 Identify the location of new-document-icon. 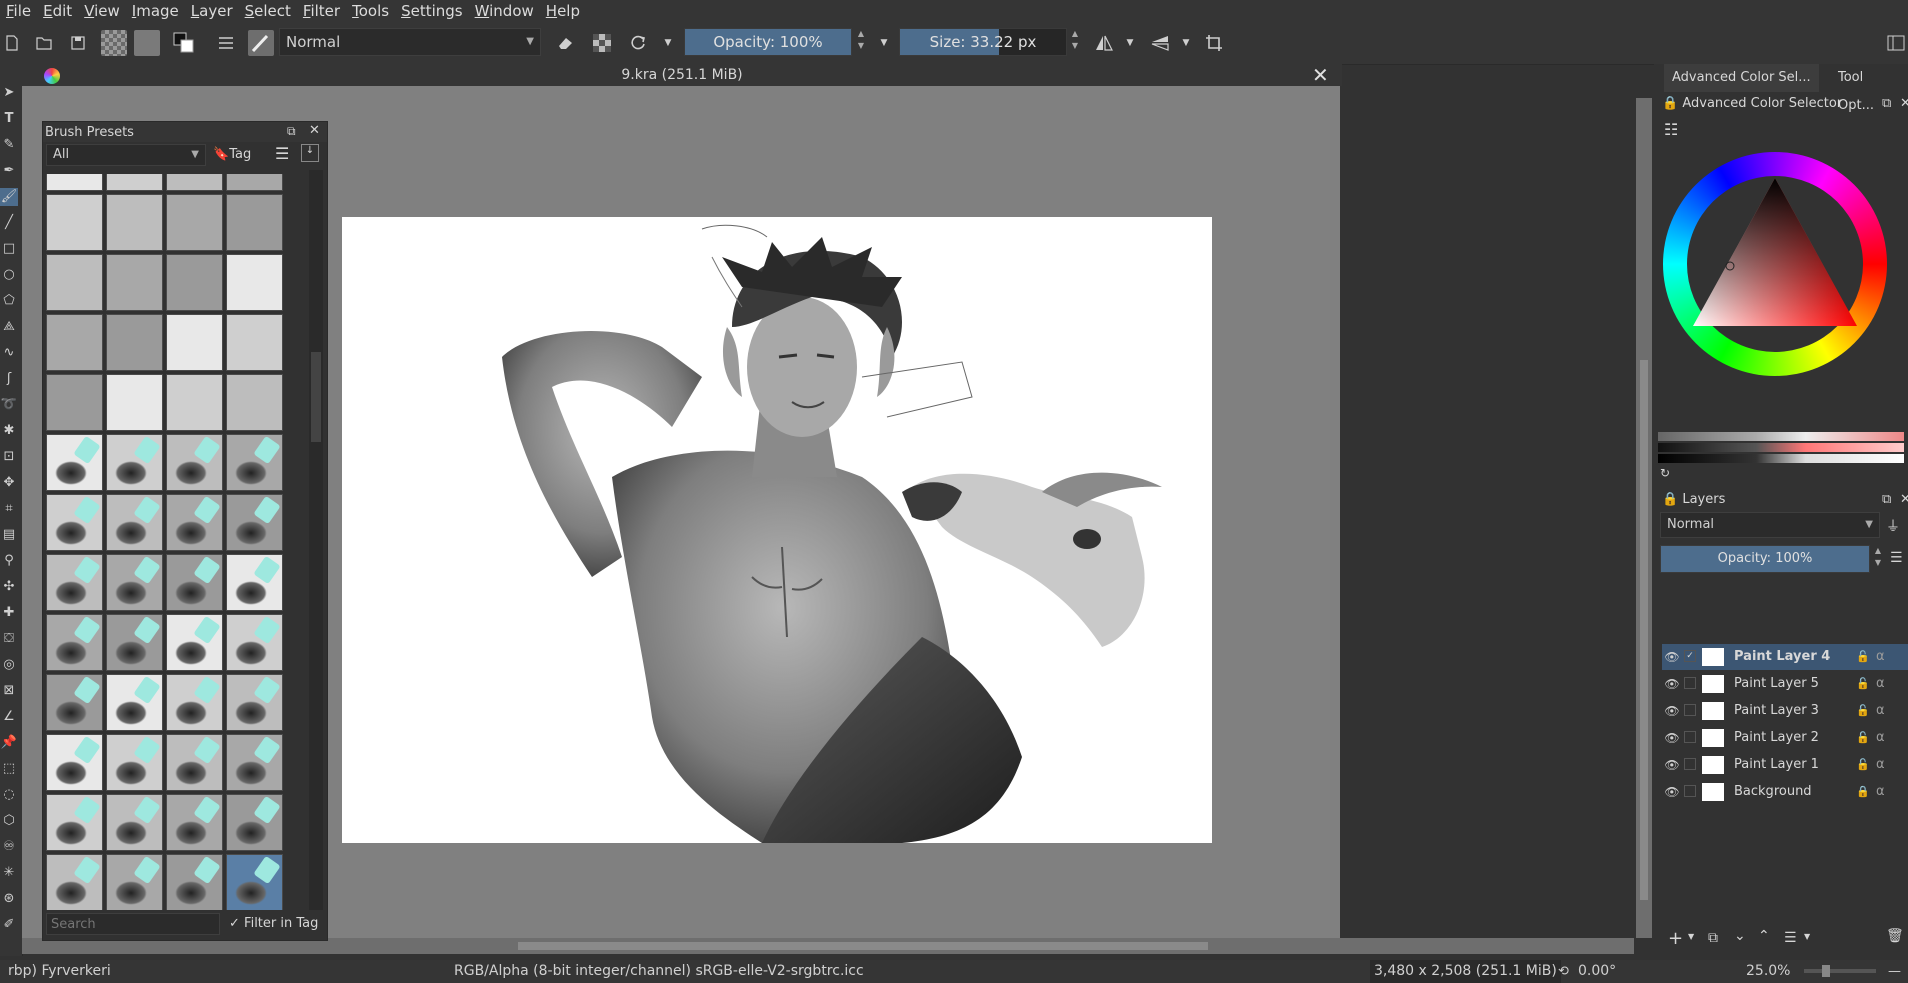
(12, 43).